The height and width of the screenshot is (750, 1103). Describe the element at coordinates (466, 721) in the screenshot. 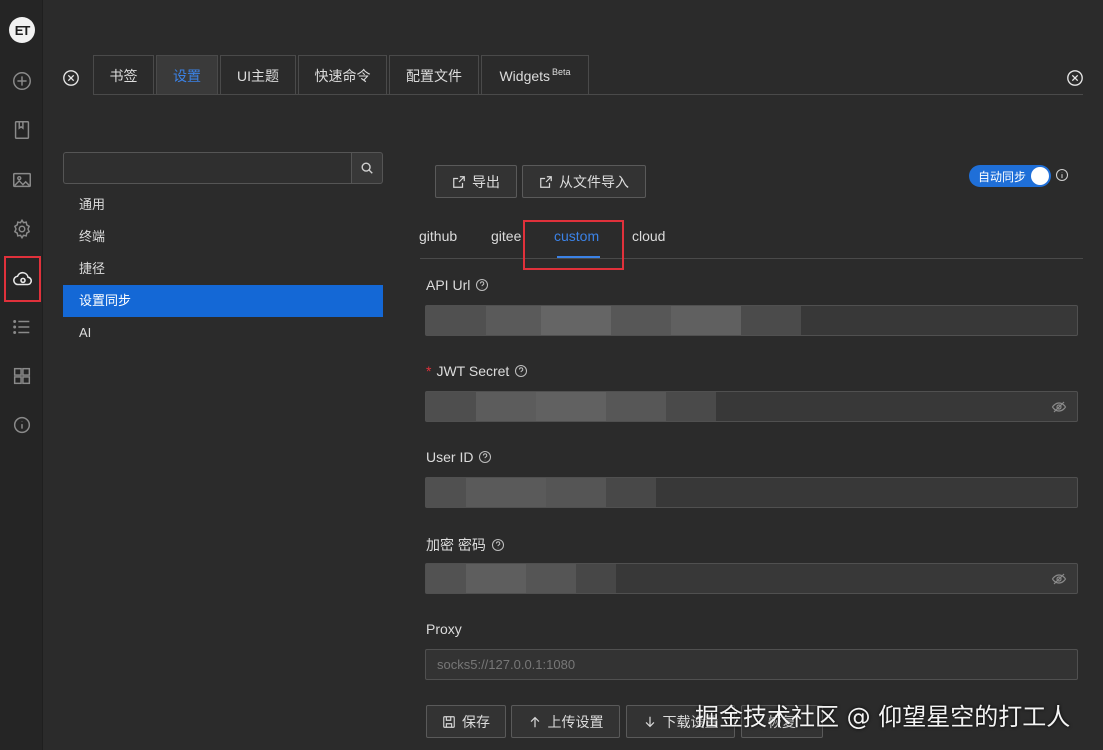

I see `save-button: 保存` at that location.